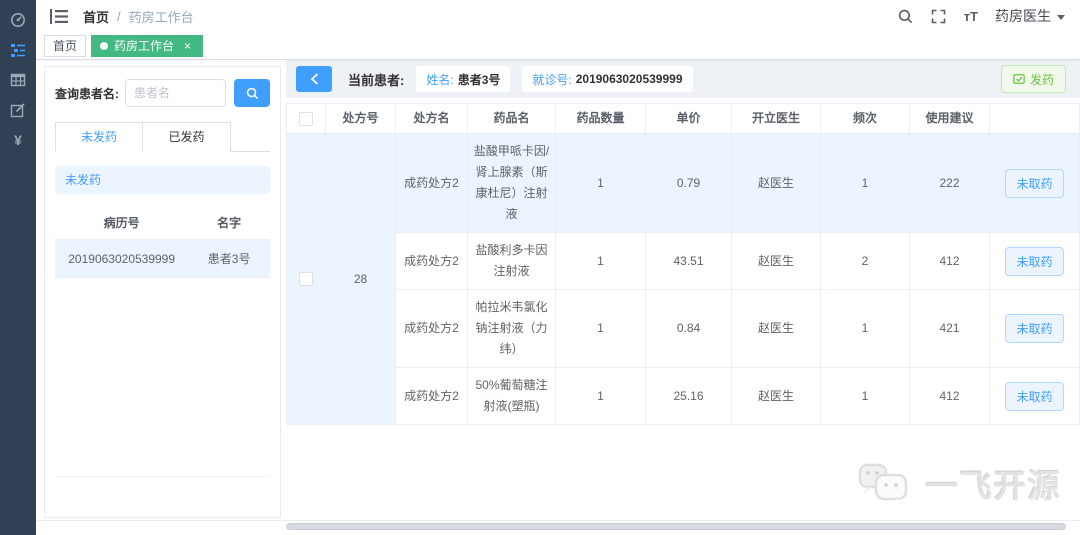 This screenshot has height=535, width=1080. I want to click on patient-name-input, so click(175, 93).